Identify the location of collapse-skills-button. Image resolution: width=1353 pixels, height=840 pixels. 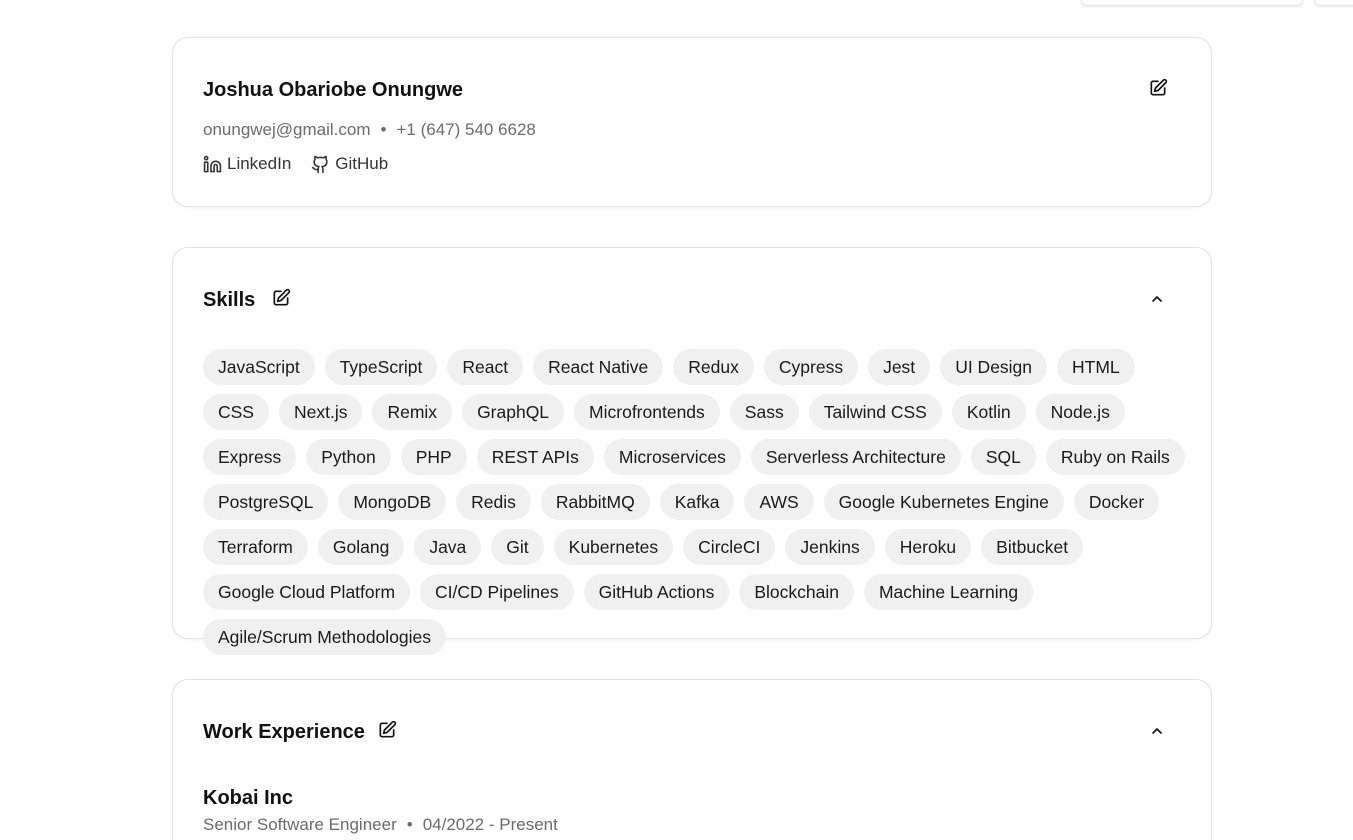
(1157, 299).